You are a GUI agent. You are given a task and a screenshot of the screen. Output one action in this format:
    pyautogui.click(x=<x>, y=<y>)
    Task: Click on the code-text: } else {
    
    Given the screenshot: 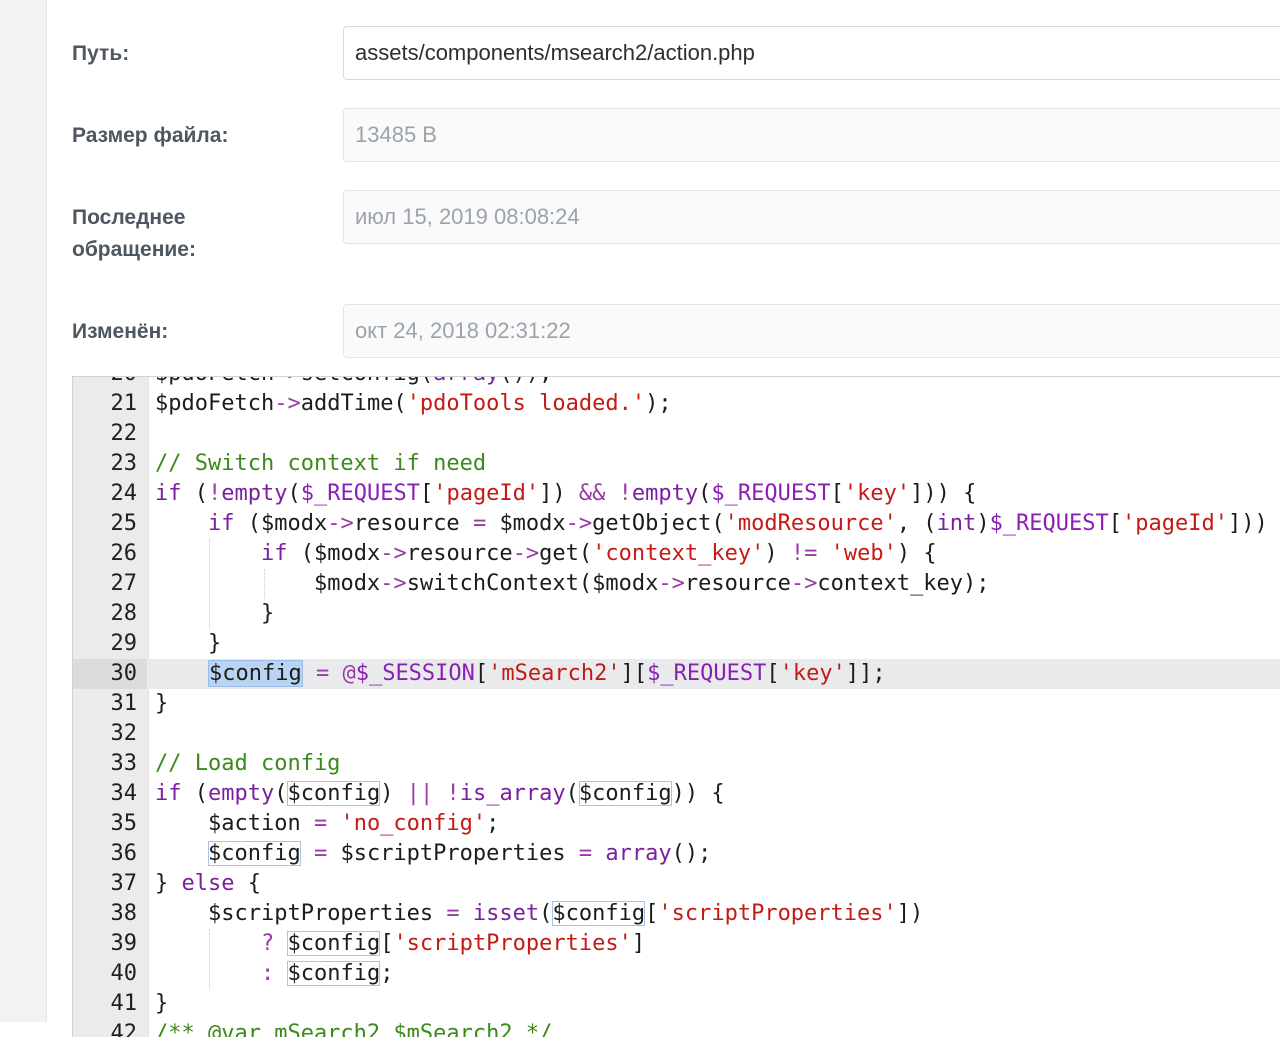 What is the action you would take?
    pyautogui.click(x=208, y=884)
    